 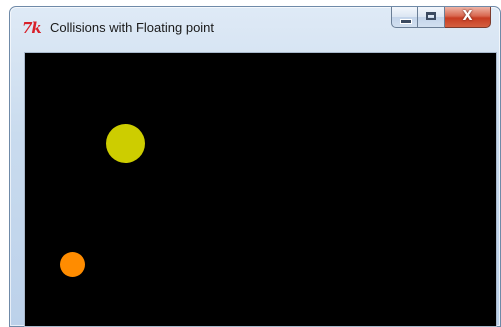 What do you see at coordinates (255, 27) in the screenshot?
I see `title-bar: 7k Collisions with Floating point X` at bounding box center [255, 27].